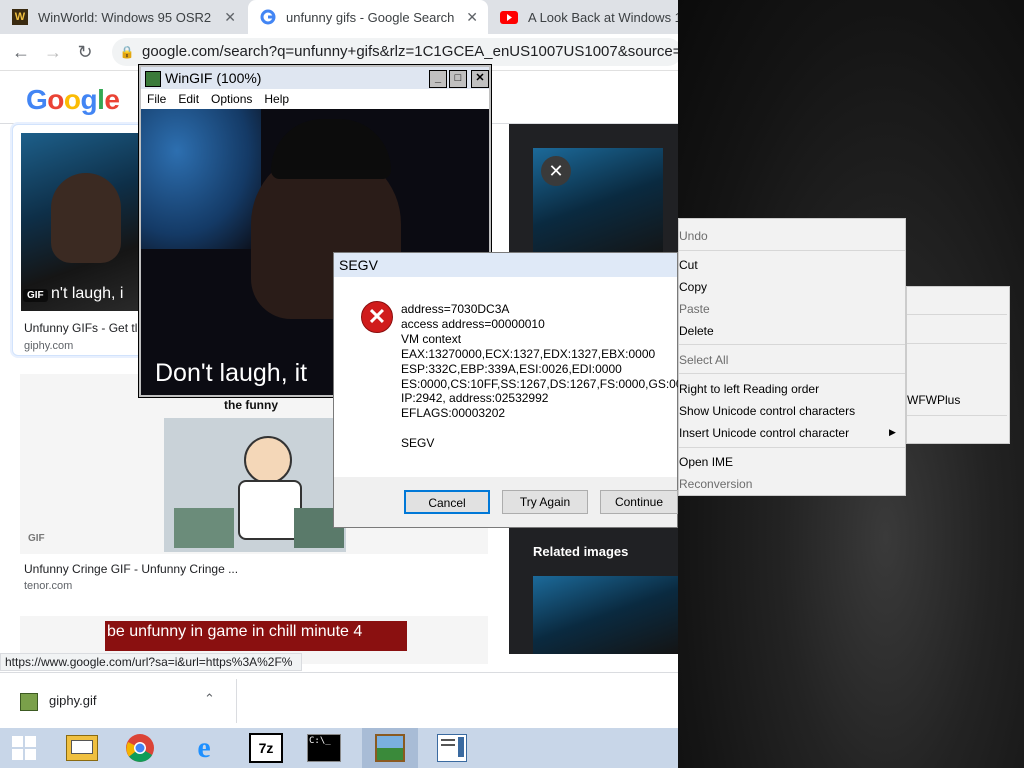 Image resolution: width=1024 pixels, height=768 pixels. I want to click on 7zip-label: 7z, so click(266, 748).